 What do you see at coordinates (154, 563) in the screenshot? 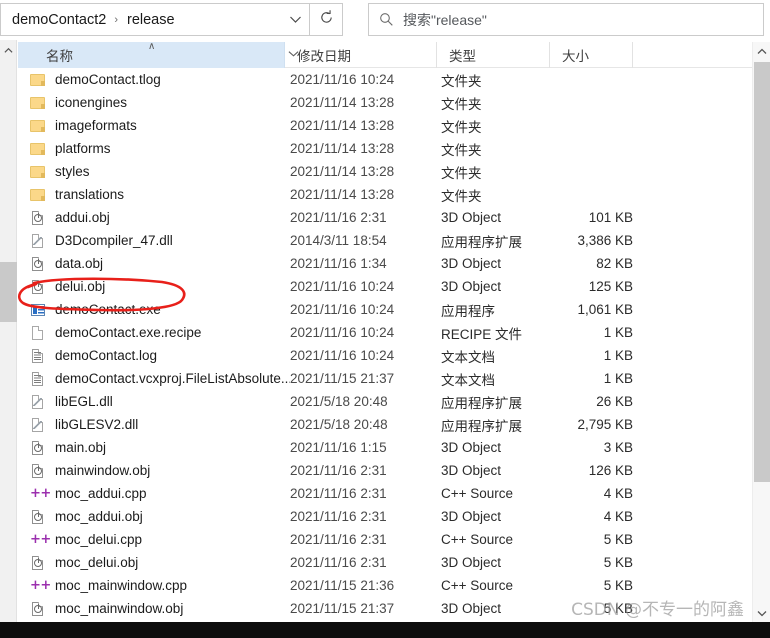
I see `file-name-cell: moc_delui.obj` at bounding box center [154, 563].